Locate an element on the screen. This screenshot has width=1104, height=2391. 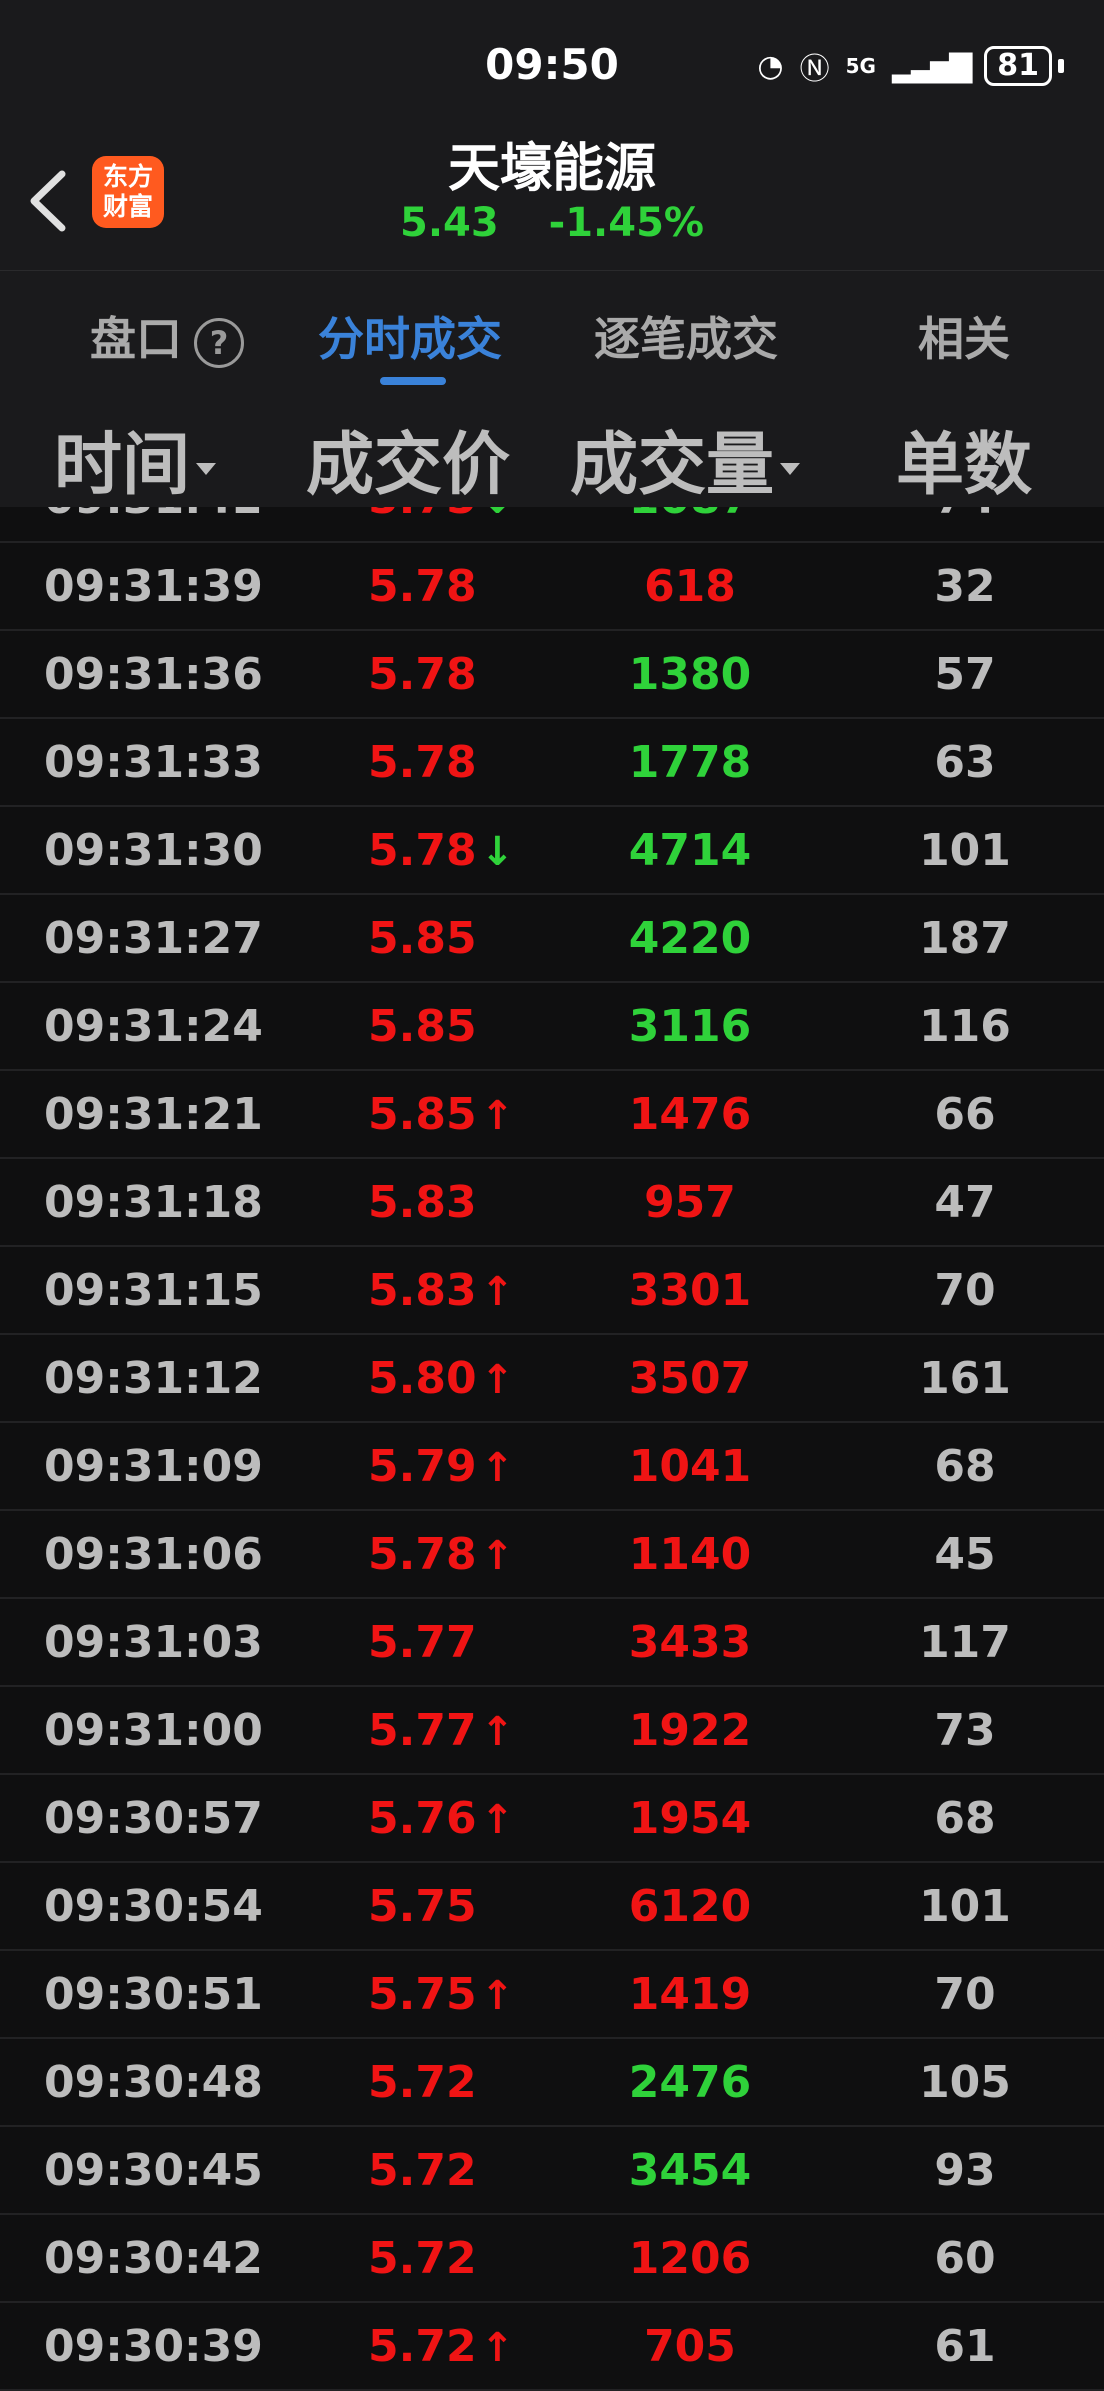
trade-time: 09:30:54 is located at coordinates (153, 1906).